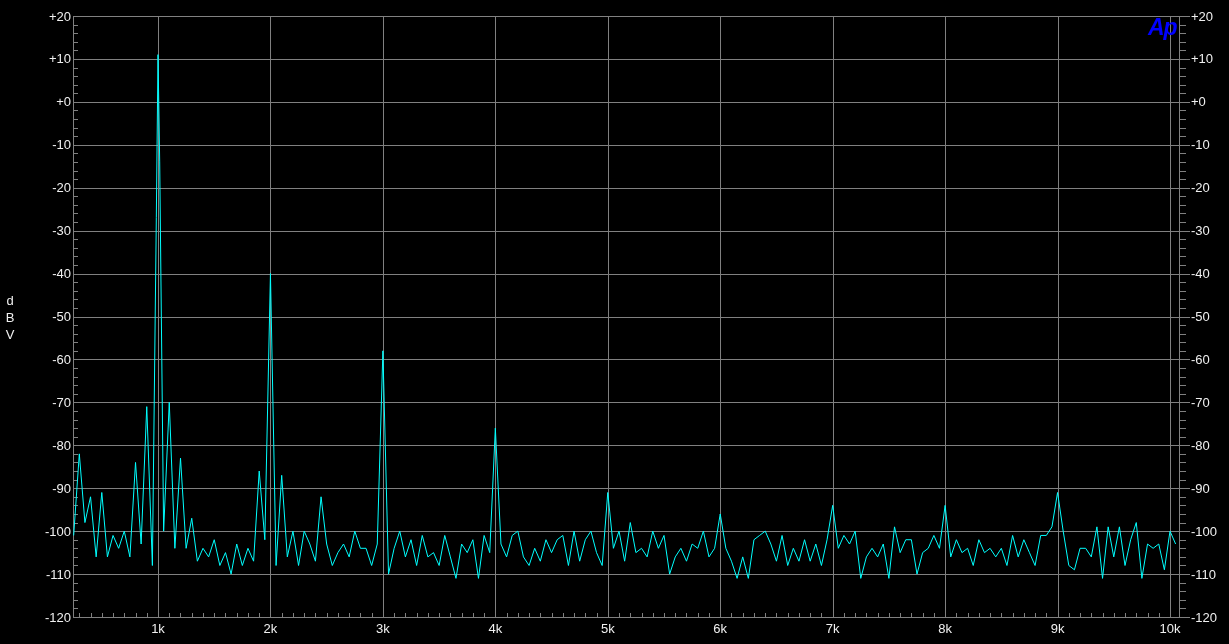 The height and width of the screenshot is (644, 1229). Describe the element at coordinates (607, 628) in the screenshot. I see `x-tick-label: 5k` at that location.